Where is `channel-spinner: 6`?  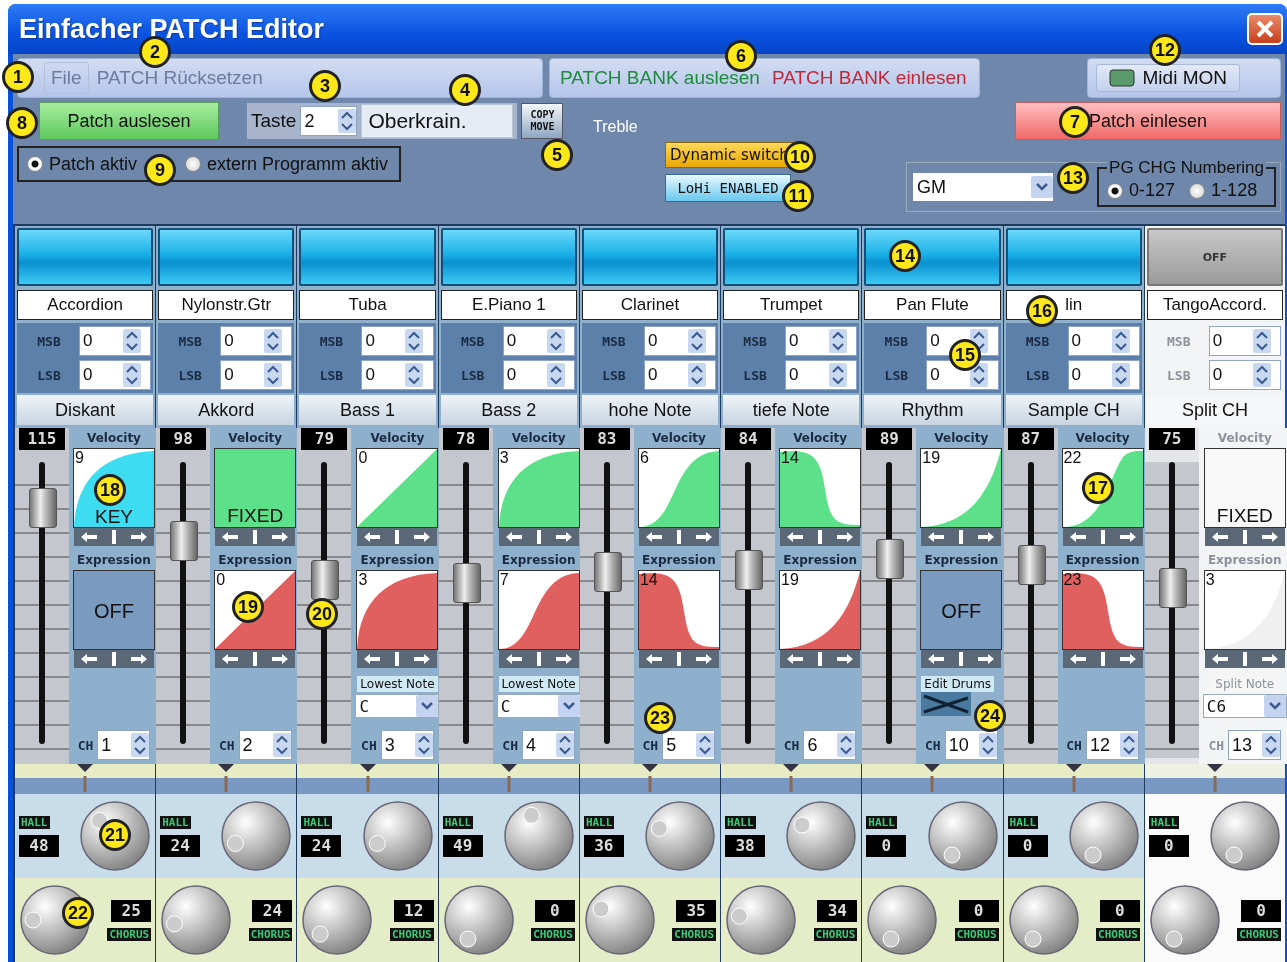 channel-spinner: 6 is located at coordinates (830, 745).